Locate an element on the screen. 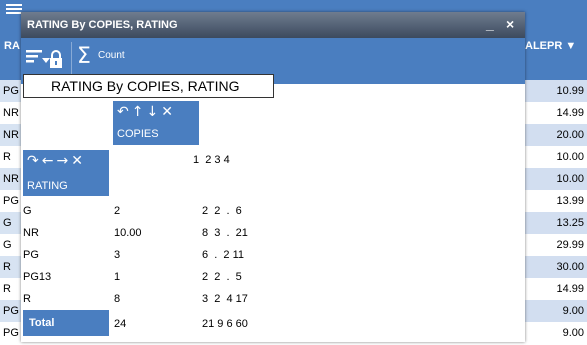 The image size is (587, 345). pivot-title-field: RATING By COPIES, RATING is located at coordinates (148, 86).